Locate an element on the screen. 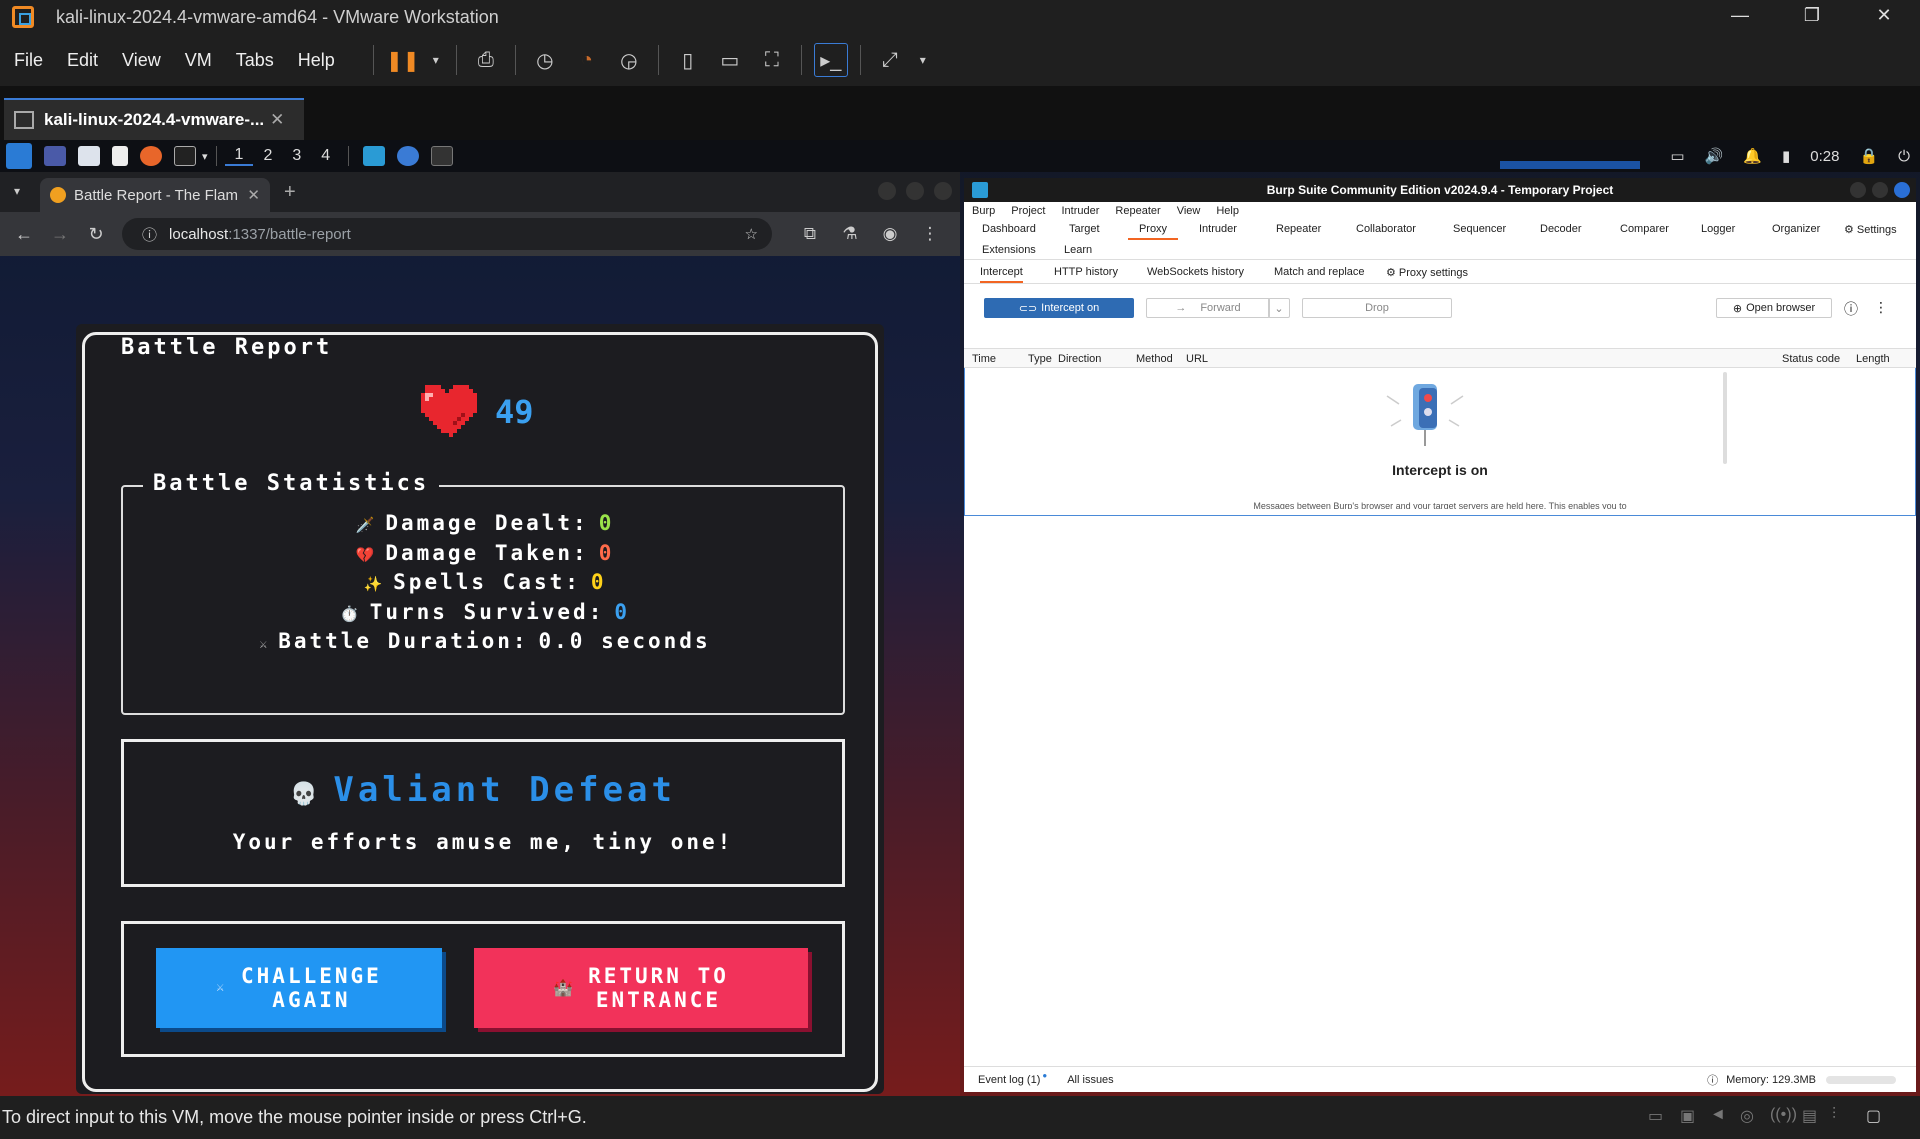  message-log-icon: ▢ is located at coordinates (1877, 1116).